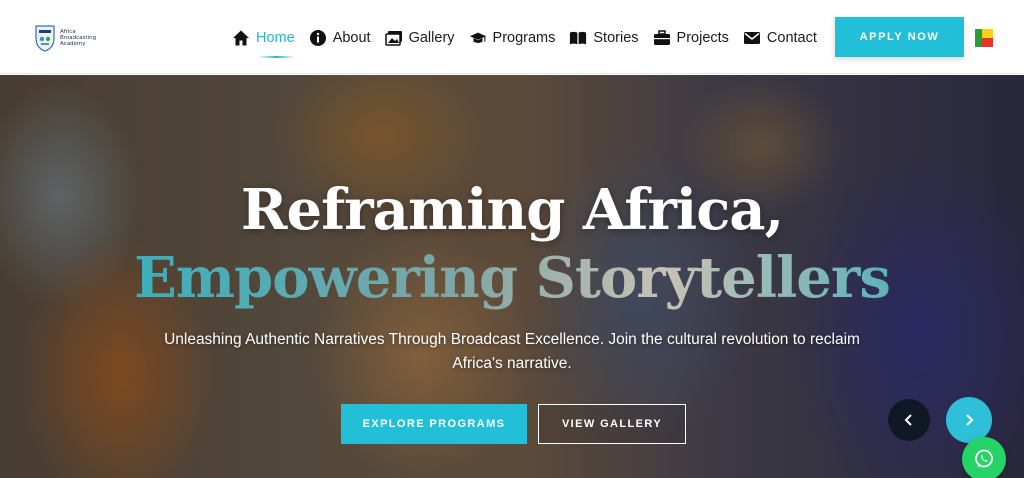 The width and height of the screenshot is (1024, 478). I want to click on chevron-right-icon, so click(970, 420).